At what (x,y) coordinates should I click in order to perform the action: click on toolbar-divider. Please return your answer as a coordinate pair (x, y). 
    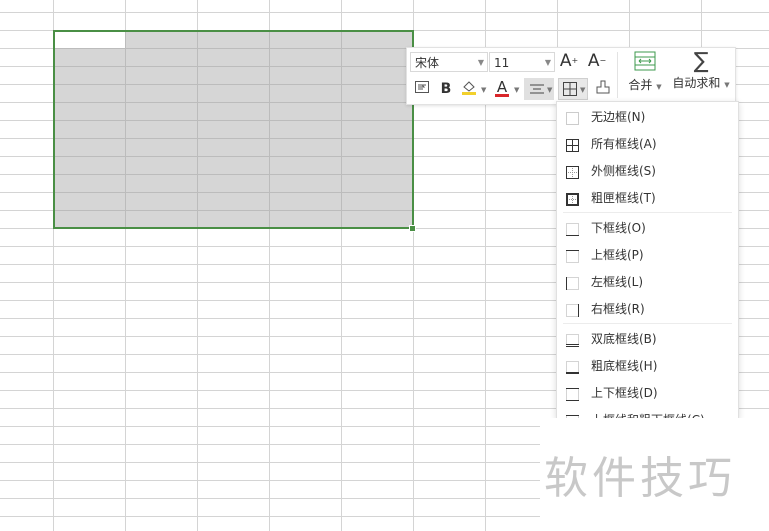
    Looking at the image, I should click on (617, 75).